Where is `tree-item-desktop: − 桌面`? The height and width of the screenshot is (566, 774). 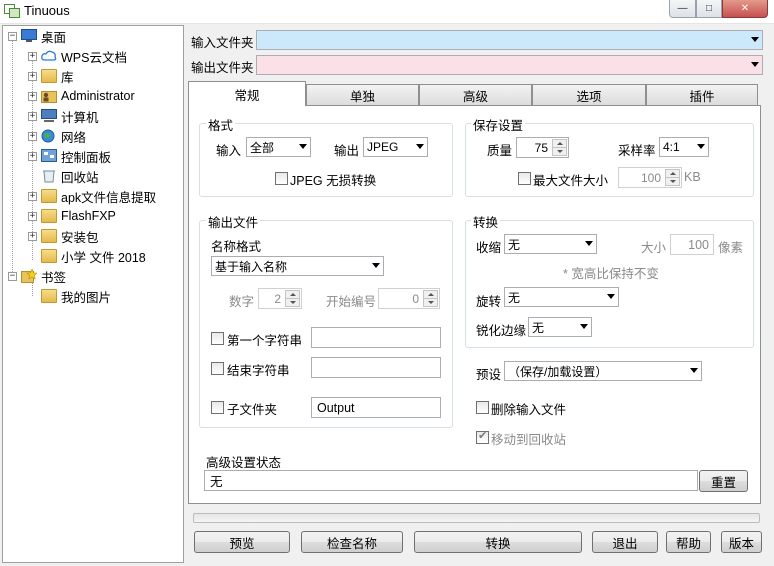 tree-item-desktop: − 桌面 is located at coordinates (37, 36).